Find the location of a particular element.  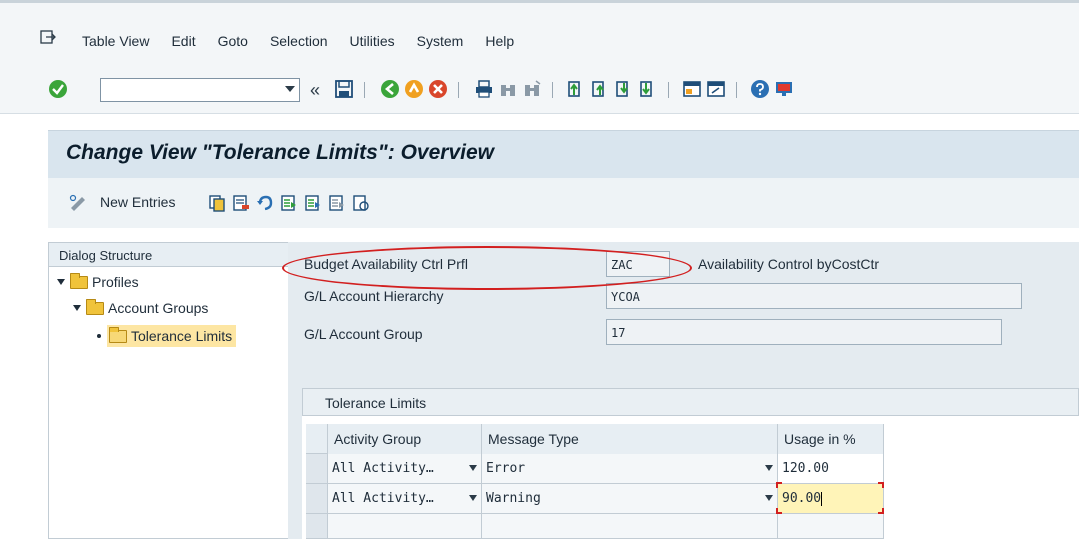

select-all-icon is located at coordinates (289, 203).